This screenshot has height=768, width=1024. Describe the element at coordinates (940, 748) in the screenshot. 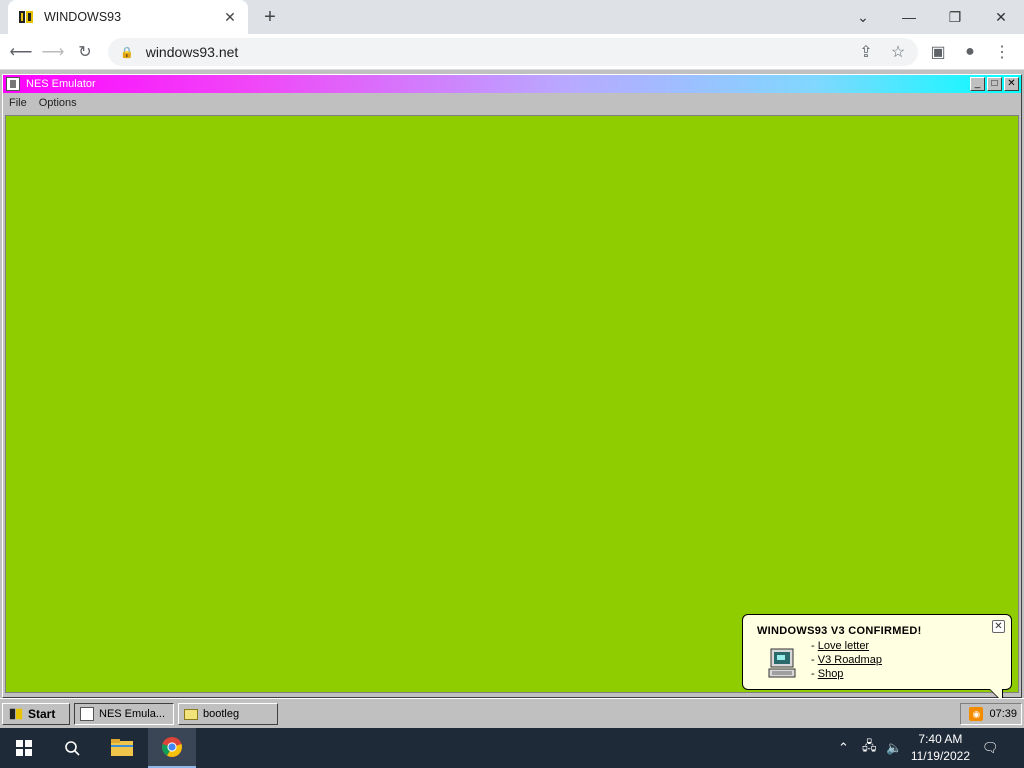

I see `system-clock: 7:40 AM 11/19/2022` at that location.